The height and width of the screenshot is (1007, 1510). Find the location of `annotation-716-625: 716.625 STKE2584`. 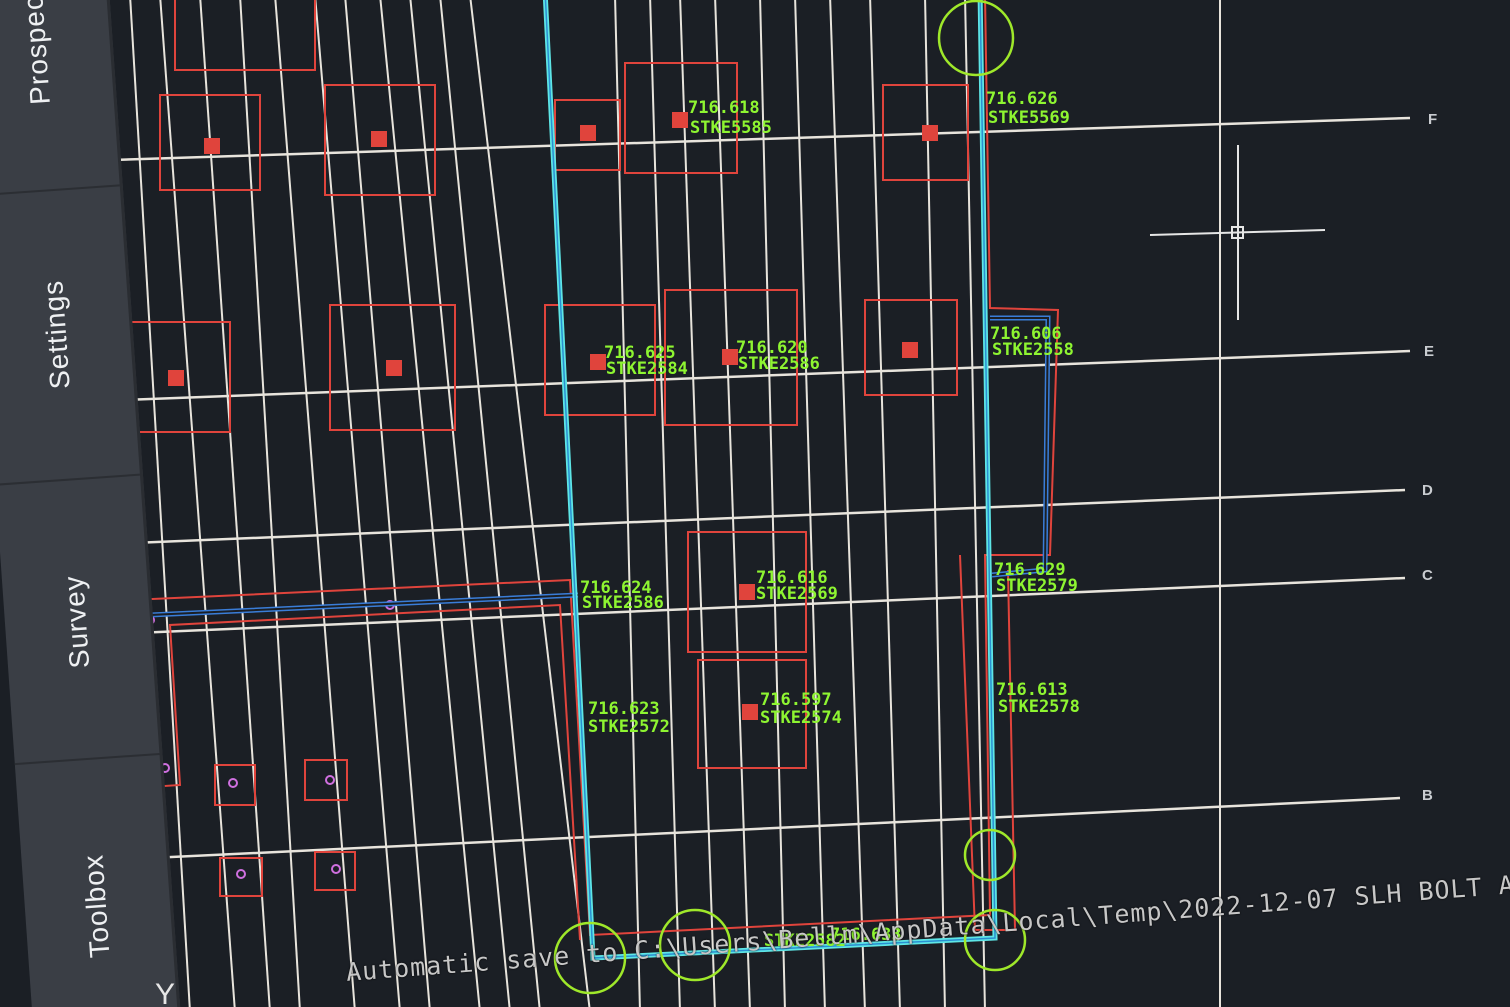

annotation-716-625: 716.625 STKE2584 is located at coordinates (646, 361).